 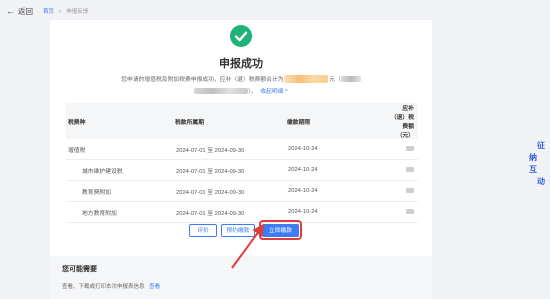 What do you see at coordinates (533, 157) in the screenshot?
I see `widget-char: 纳` at bounding box center [533, 157].